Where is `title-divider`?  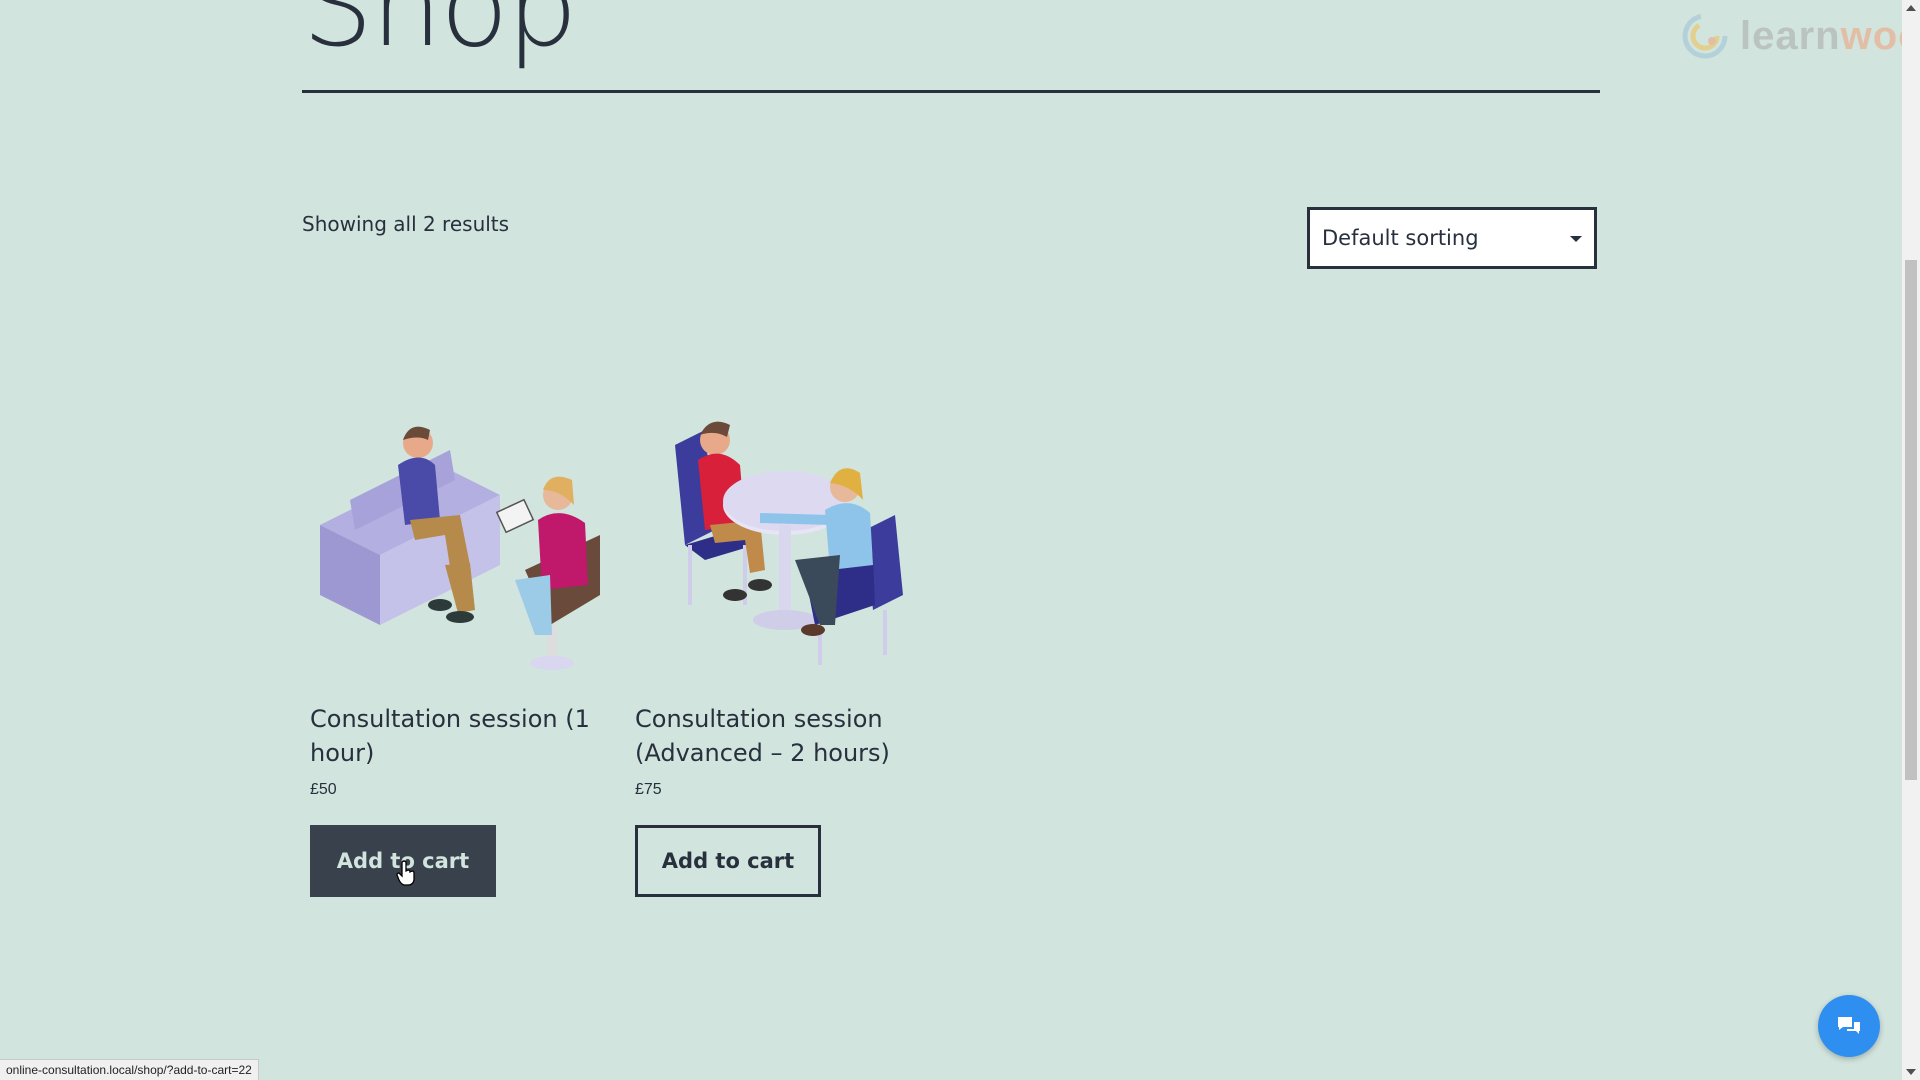
title-divider is located at coordinates (951, 91).